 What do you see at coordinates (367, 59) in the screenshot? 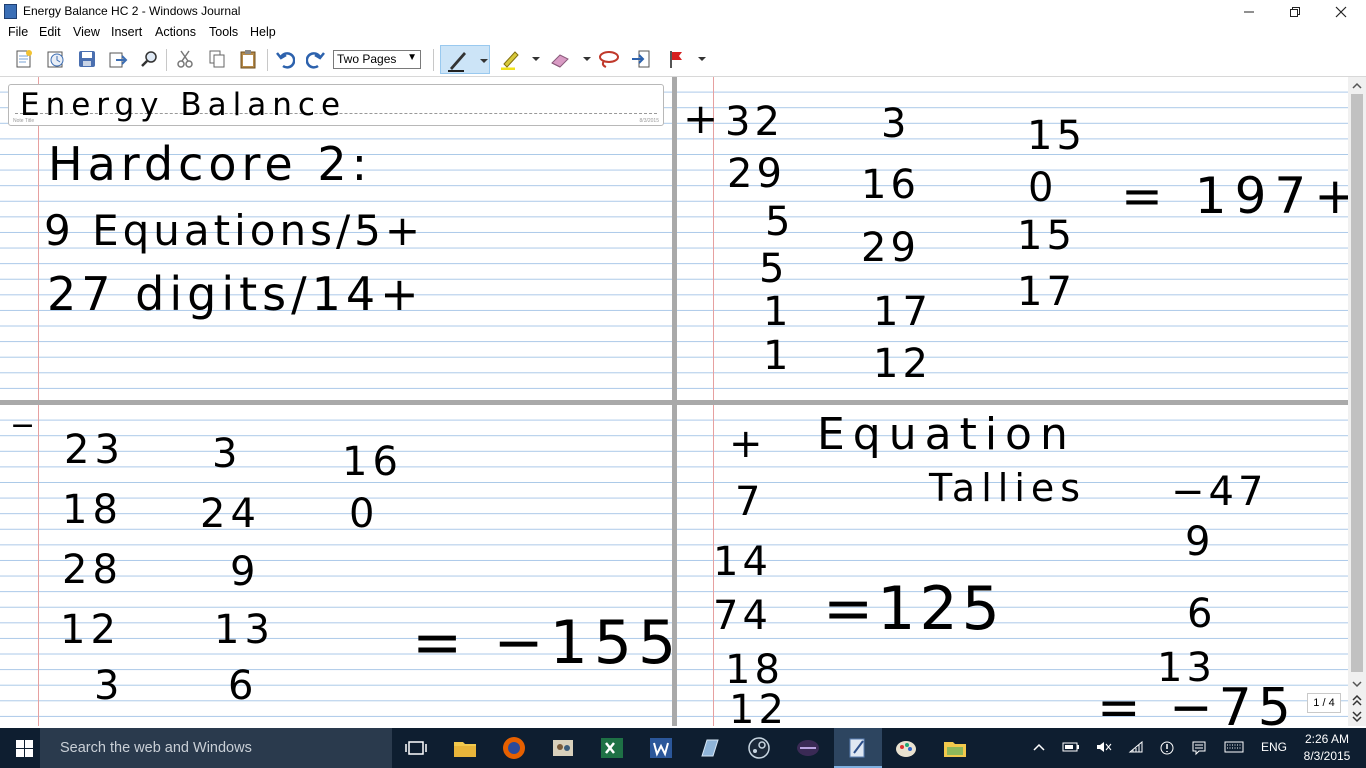
I see `view-select-value: Two Pages` at bounding box center [367, 59].